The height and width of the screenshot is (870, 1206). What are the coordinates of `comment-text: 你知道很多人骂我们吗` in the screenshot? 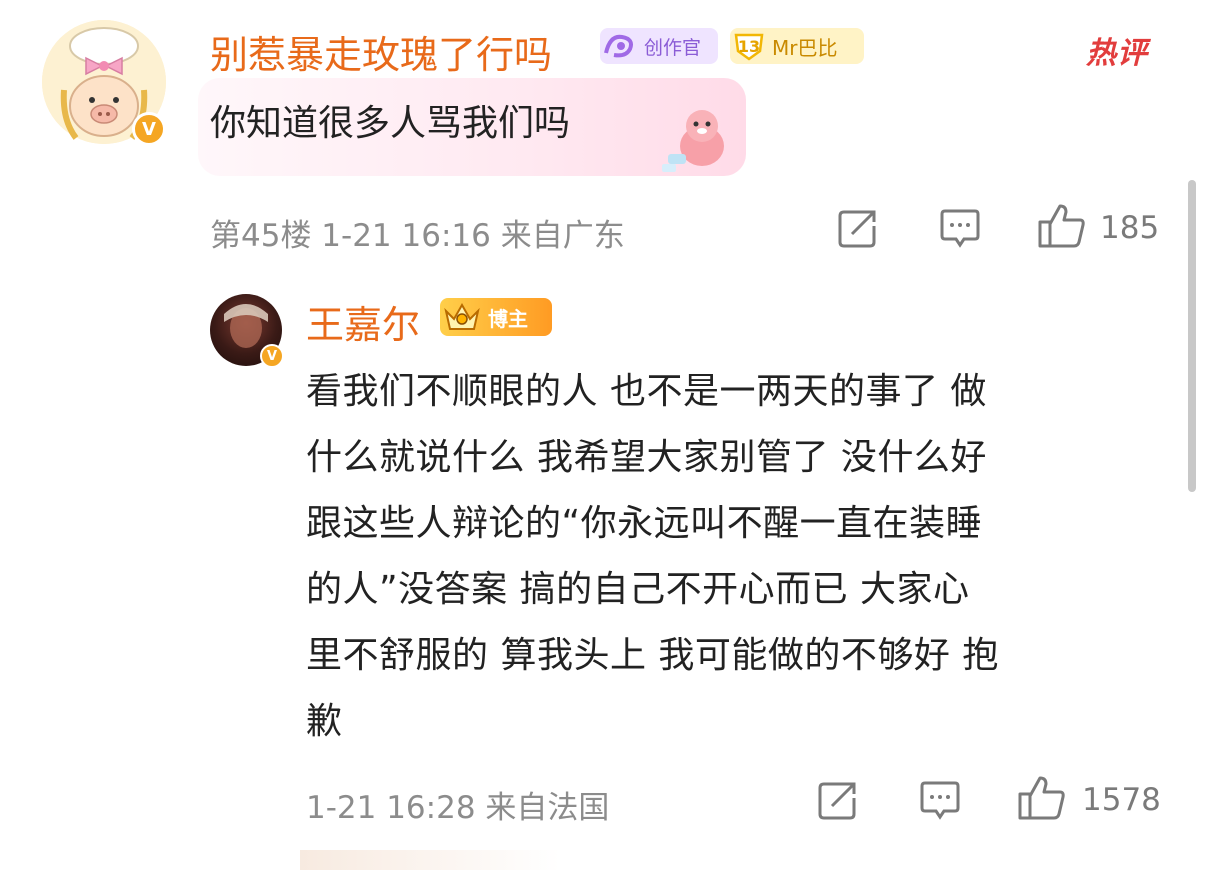 It's located at (390, 123).